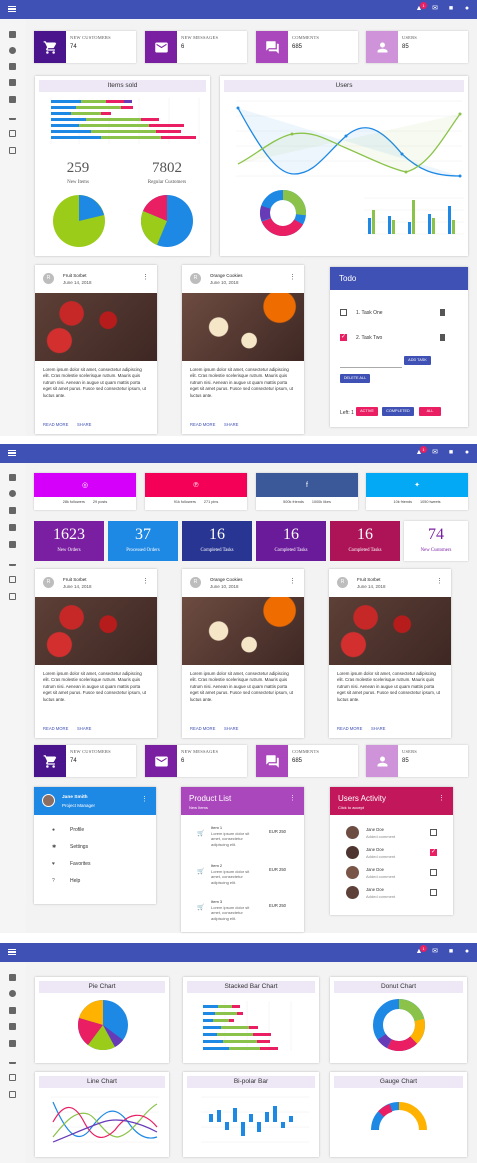 The image size is (477, 1163). What do you see at coordinates (433, 852) in the screenshot?
I see `accept-checkbox-checked: ✓` at bounding box center [433, 852].